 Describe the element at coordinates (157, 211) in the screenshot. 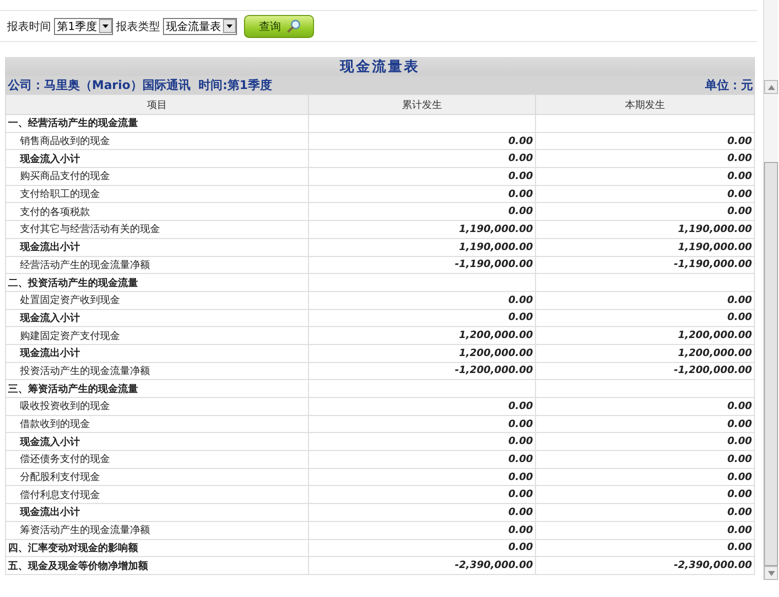

I see `table-cell: 支付的各项税款` at that location.